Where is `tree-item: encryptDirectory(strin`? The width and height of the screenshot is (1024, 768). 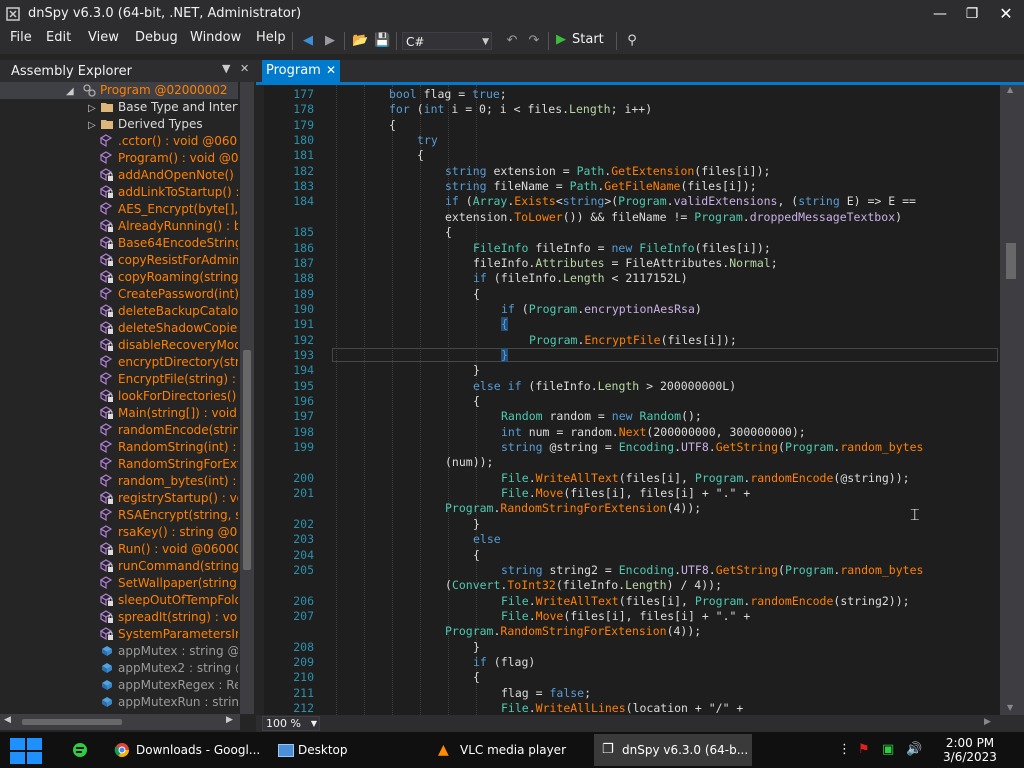 tree-item: encryptDirectory(strin is located at coordinates (119, 362).